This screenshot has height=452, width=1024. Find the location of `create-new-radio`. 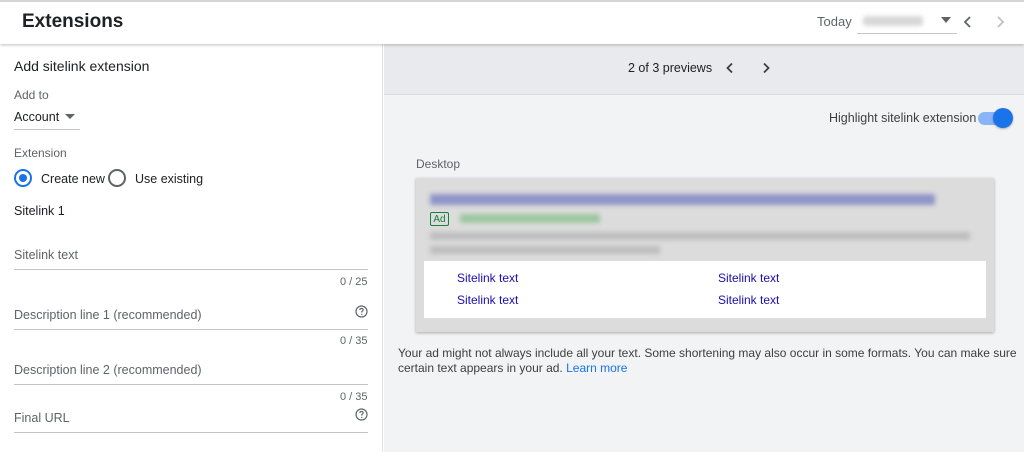

create-new-radio is located at coordinates (23, 178).